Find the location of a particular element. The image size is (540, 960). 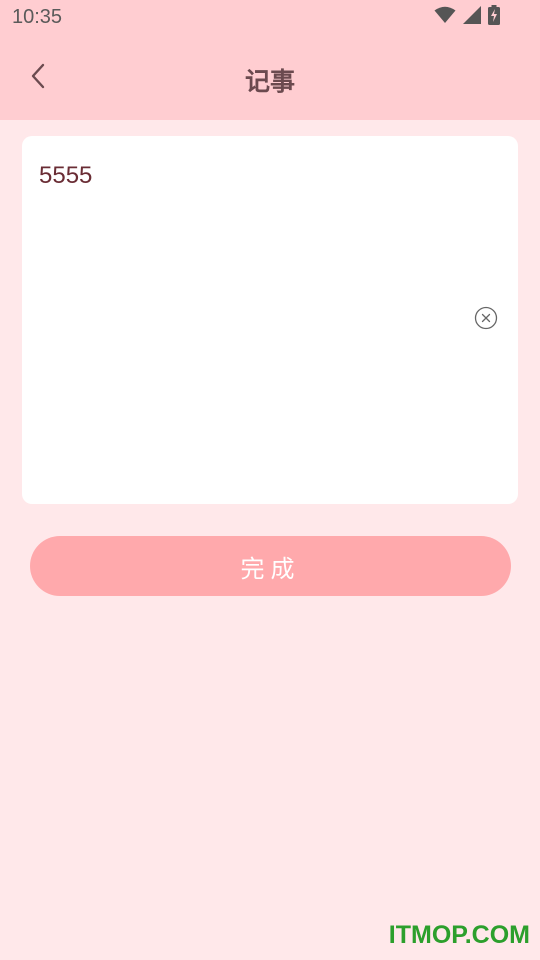

app-bar: 记事 is located at coordinates (270, 78).